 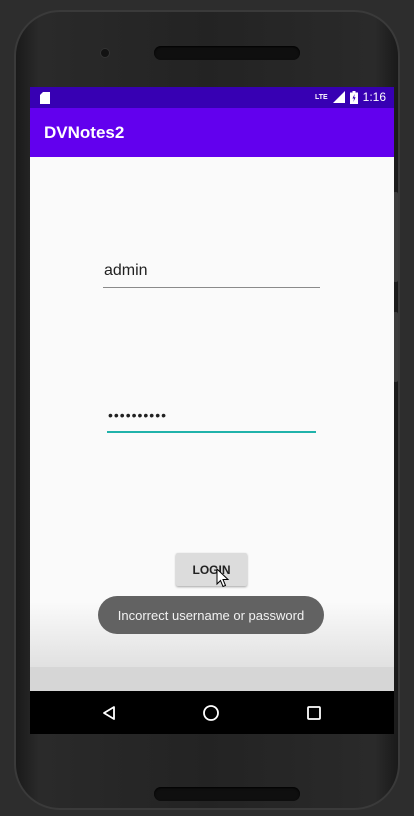 I want to click on top-speaker-grille, so click(x=227, y=53).